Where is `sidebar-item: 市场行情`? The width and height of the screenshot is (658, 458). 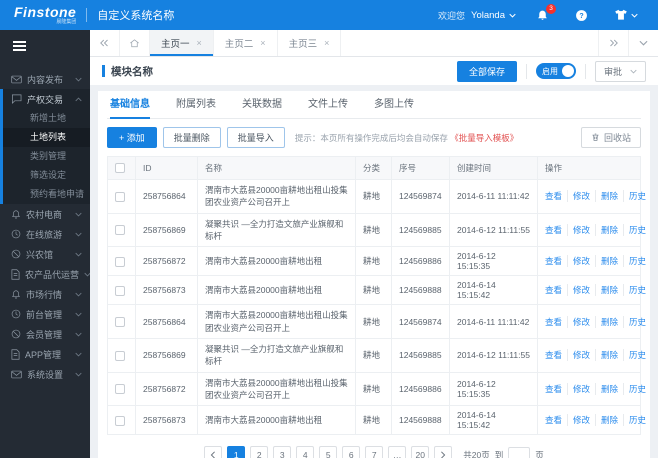
sidebar-item: 市场行情 is located at coordinates (45, 294).